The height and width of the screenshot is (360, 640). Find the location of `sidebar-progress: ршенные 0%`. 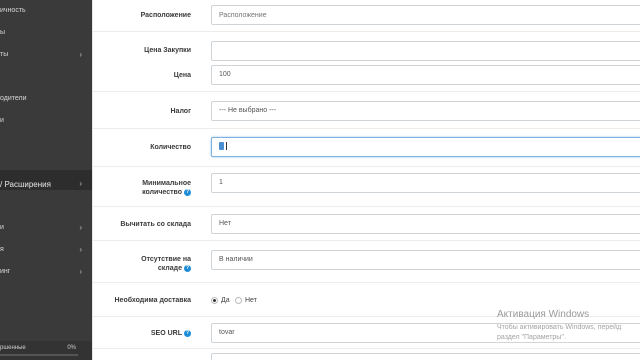

sidebar-progress: ршенные 0% is located at coordinates (46, 350).